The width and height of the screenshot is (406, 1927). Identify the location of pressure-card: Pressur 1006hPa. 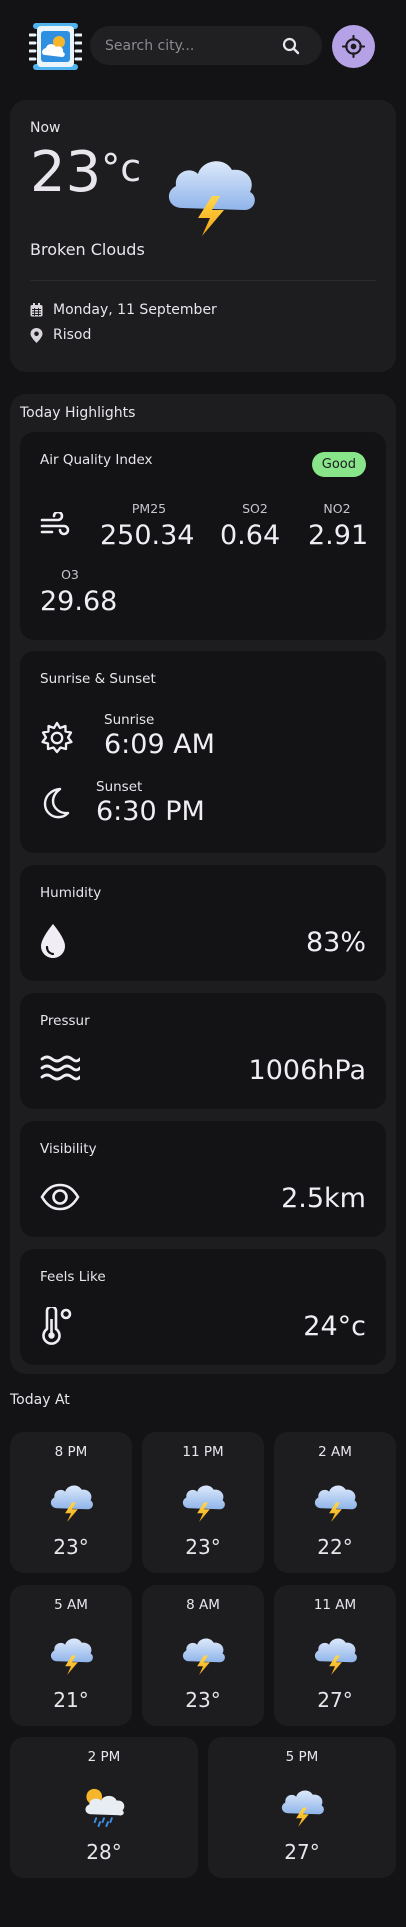
(203, 1051).